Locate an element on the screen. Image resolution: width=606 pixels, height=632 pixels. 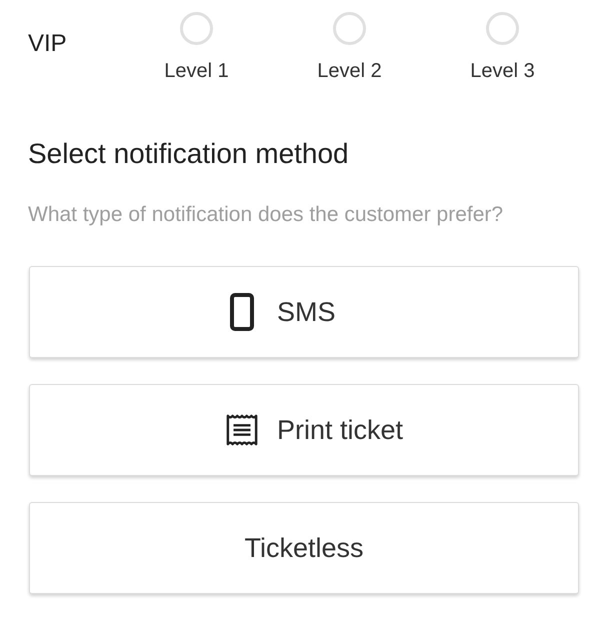
notification-option-button: Print ticket is located at coordinates (304, 430).